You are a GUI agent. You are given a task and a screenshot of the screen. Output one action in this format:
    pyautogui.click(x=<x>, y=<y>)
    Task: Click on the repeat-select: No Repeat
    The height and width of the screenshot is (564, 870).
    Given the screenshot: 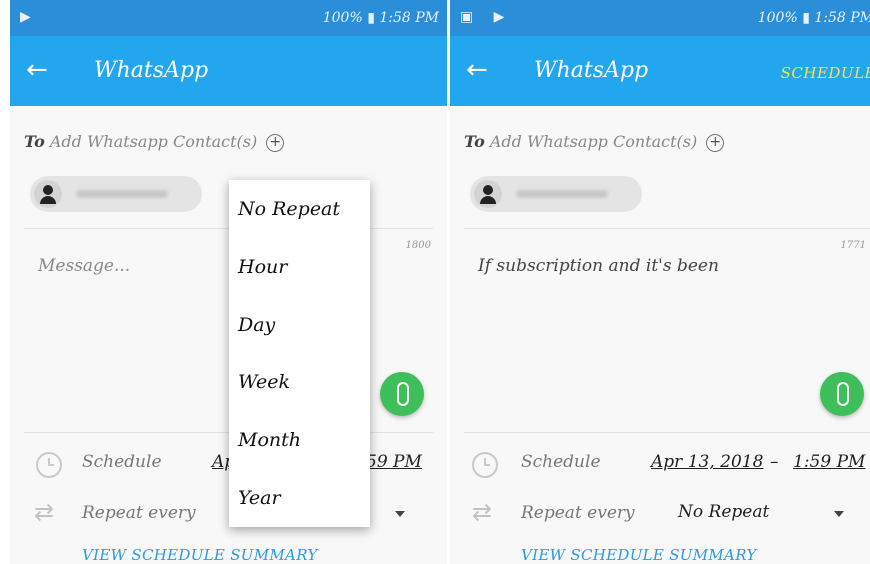 What is the action you would take?
    pyautogui.click(x=723, y=512)
    